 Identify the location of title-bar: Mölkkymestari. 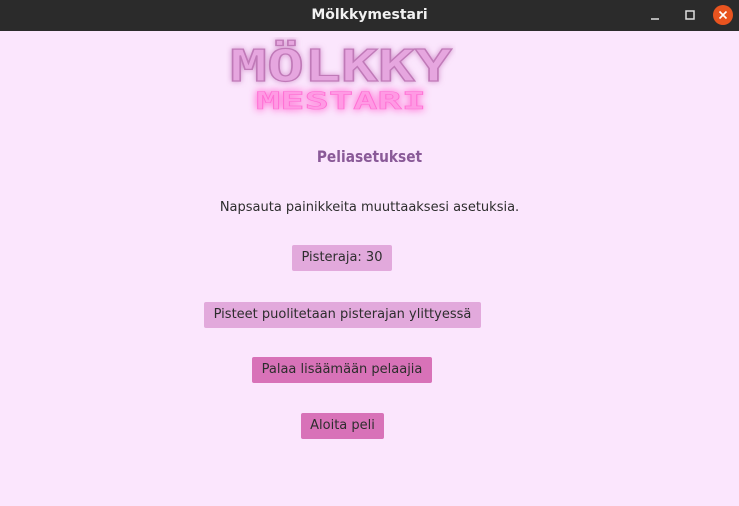
(369, 15).